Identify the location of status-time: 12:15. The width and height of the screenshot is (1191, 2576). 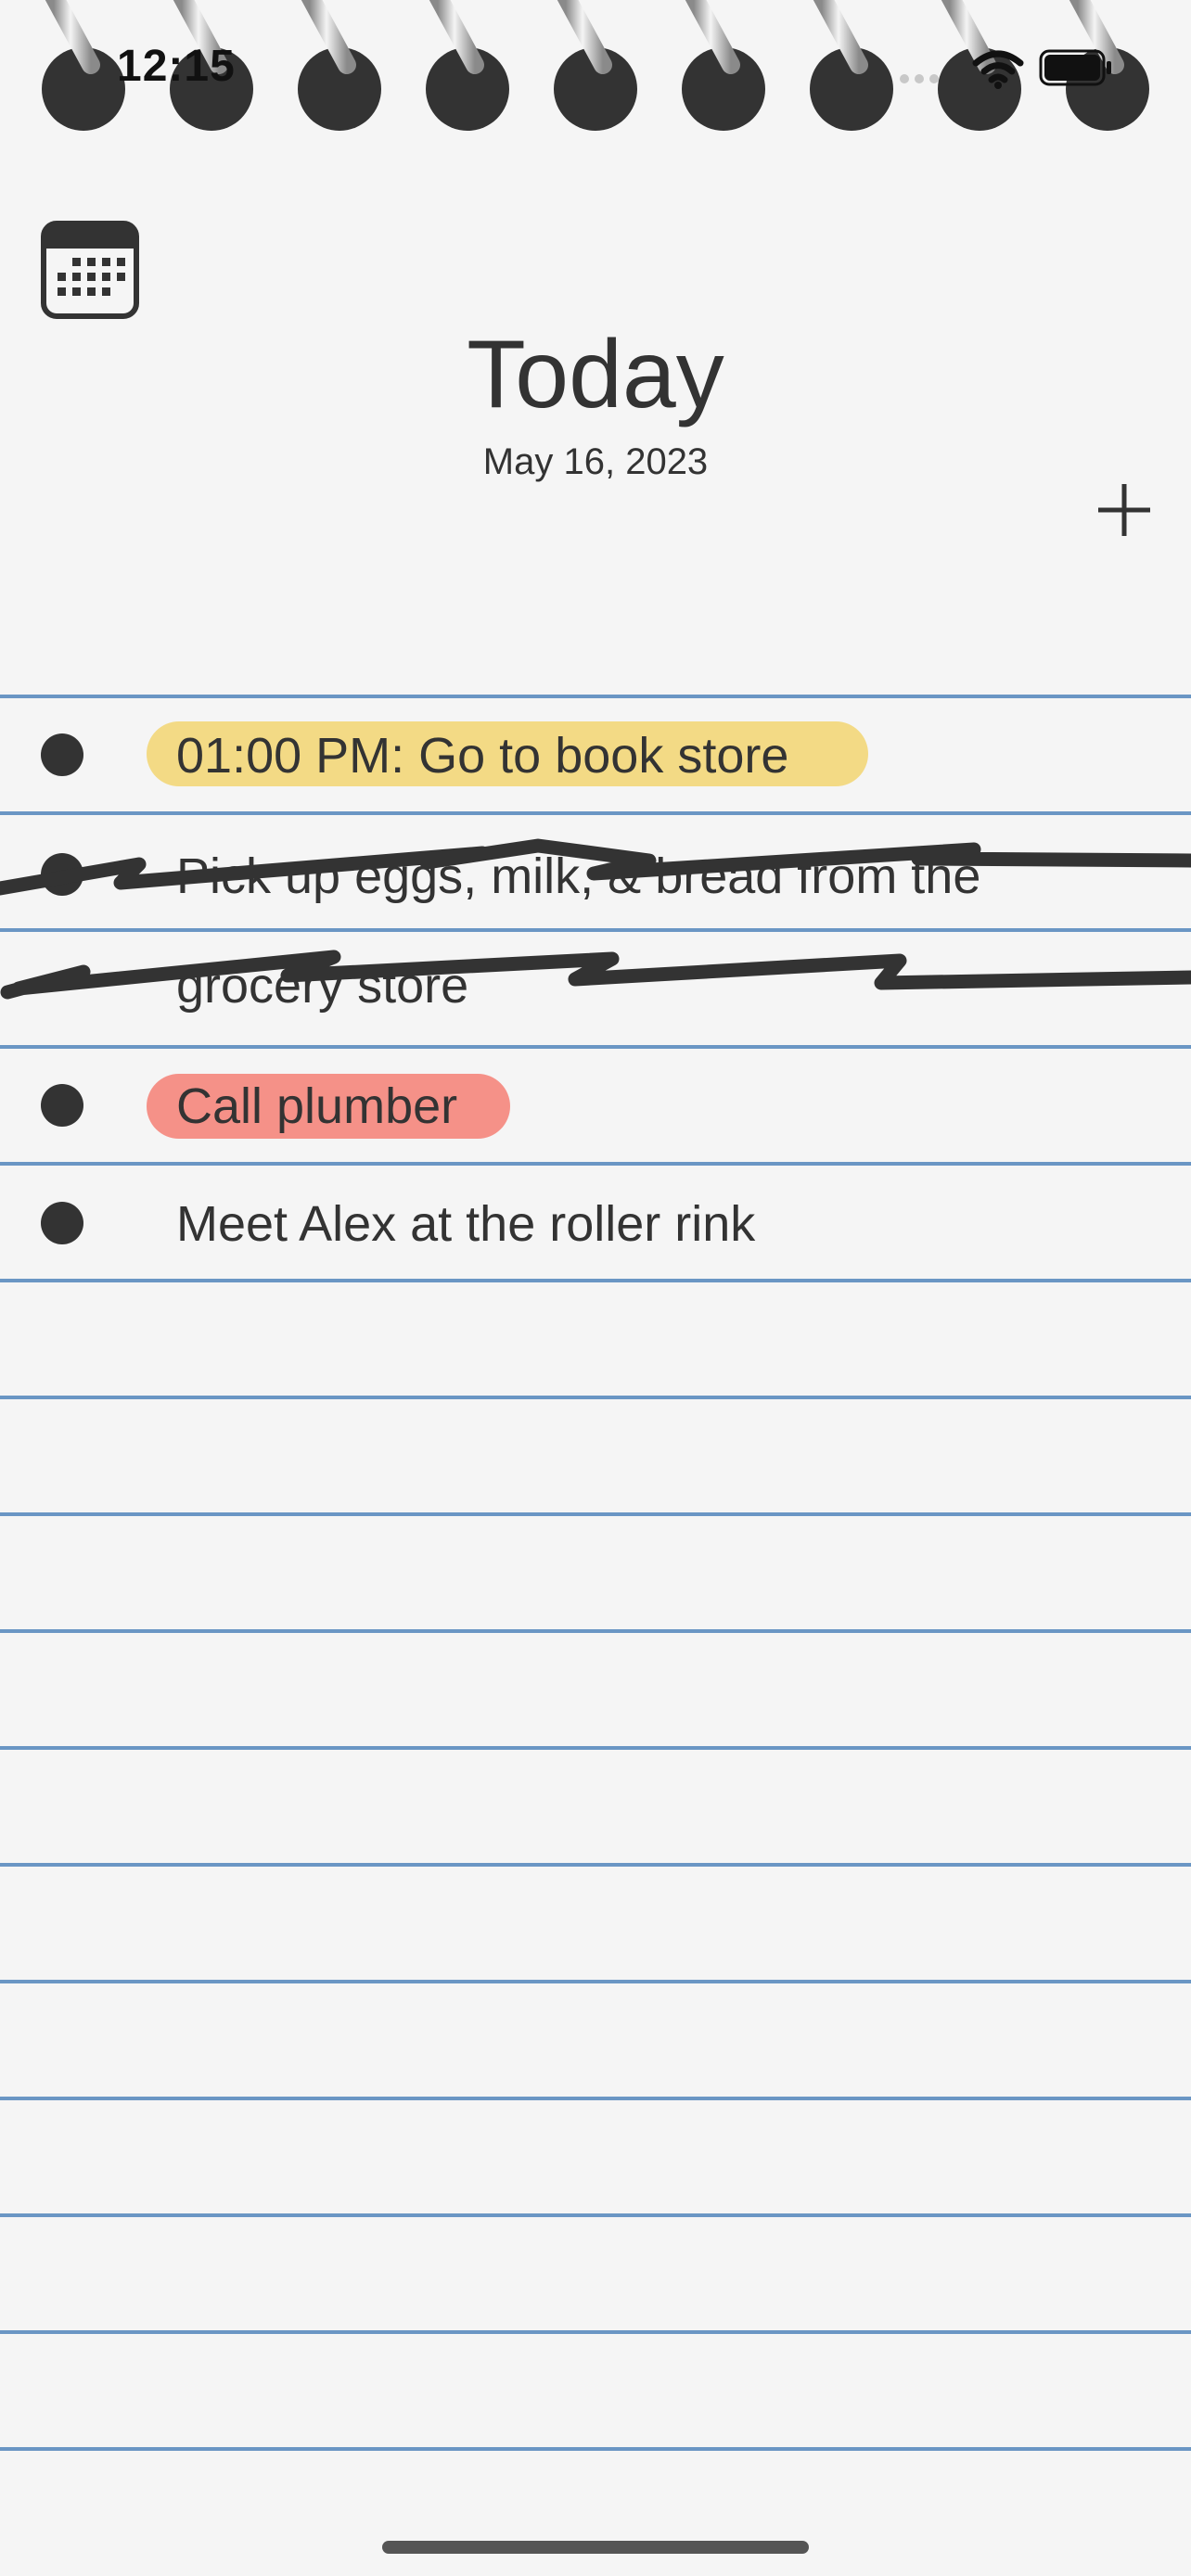
(177, 66).